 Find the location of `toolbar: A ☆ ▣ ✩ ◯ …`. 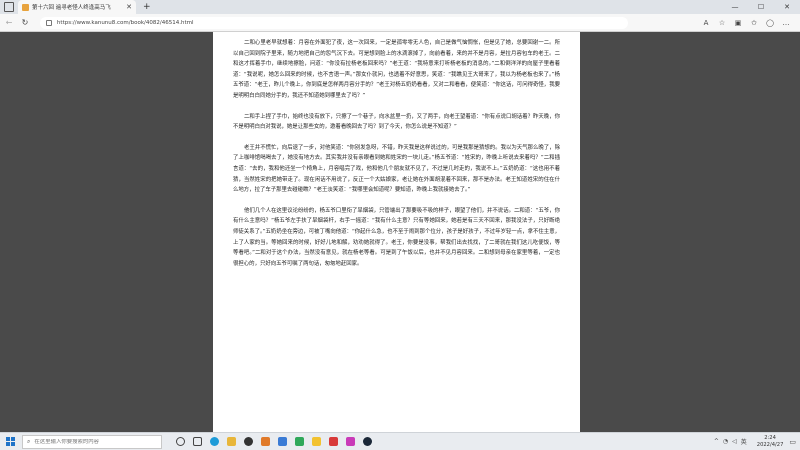

toolbar: A ☆ ▣ ✩ ◯ … is located at coordinates (746, 23).